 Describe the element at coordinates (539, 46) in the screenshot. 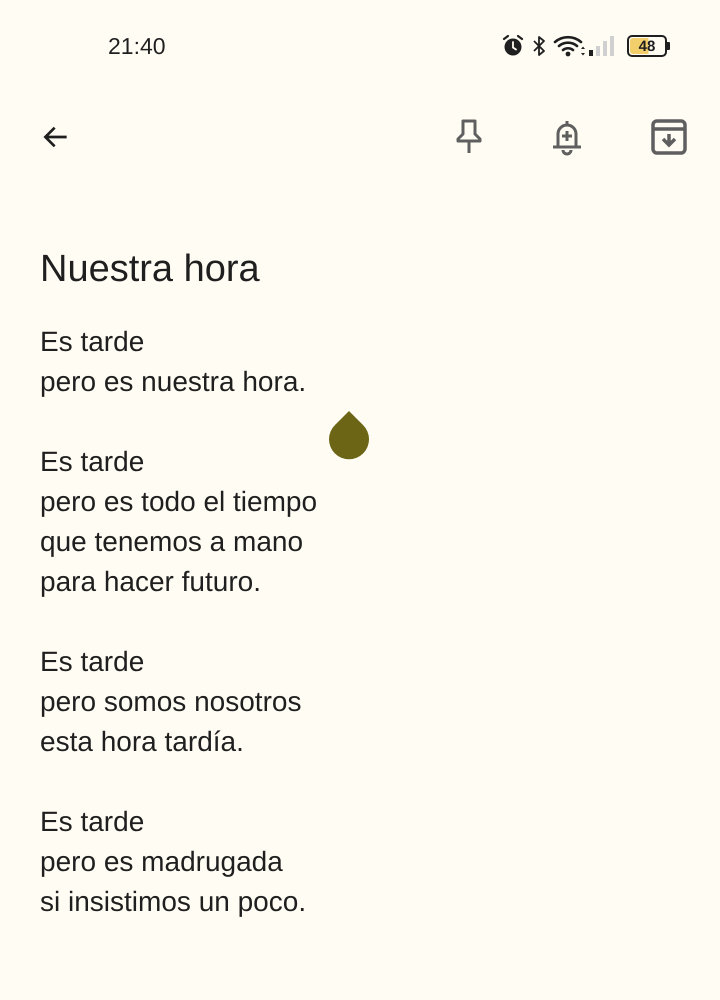

I see `bluetooth-icon` at that location.